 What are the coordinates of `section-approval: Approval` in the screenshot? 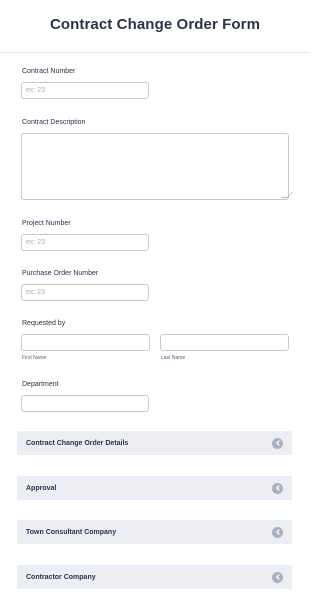 It's located at (154, 488).